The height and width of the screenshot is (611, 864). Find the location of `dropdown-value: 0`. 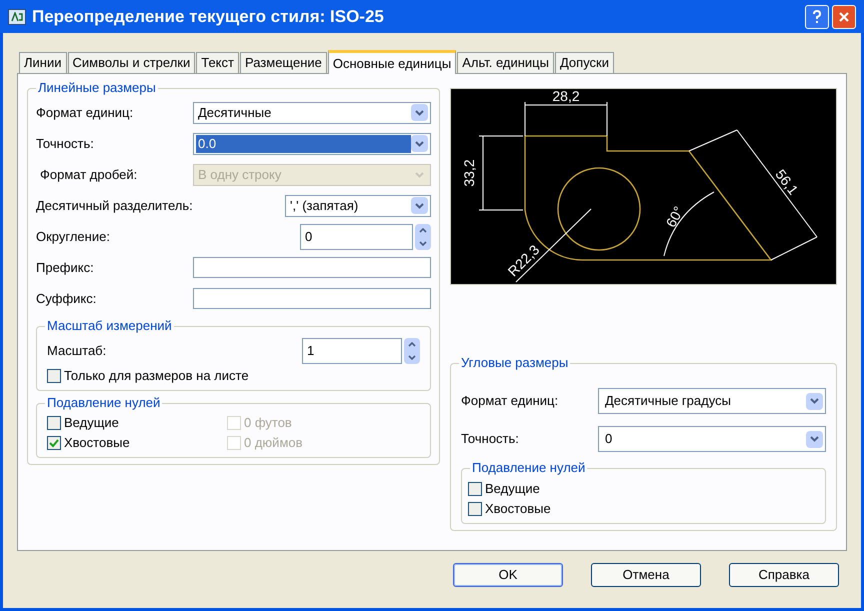

dropdown-value: 0 is located at coordinates (609, 439).